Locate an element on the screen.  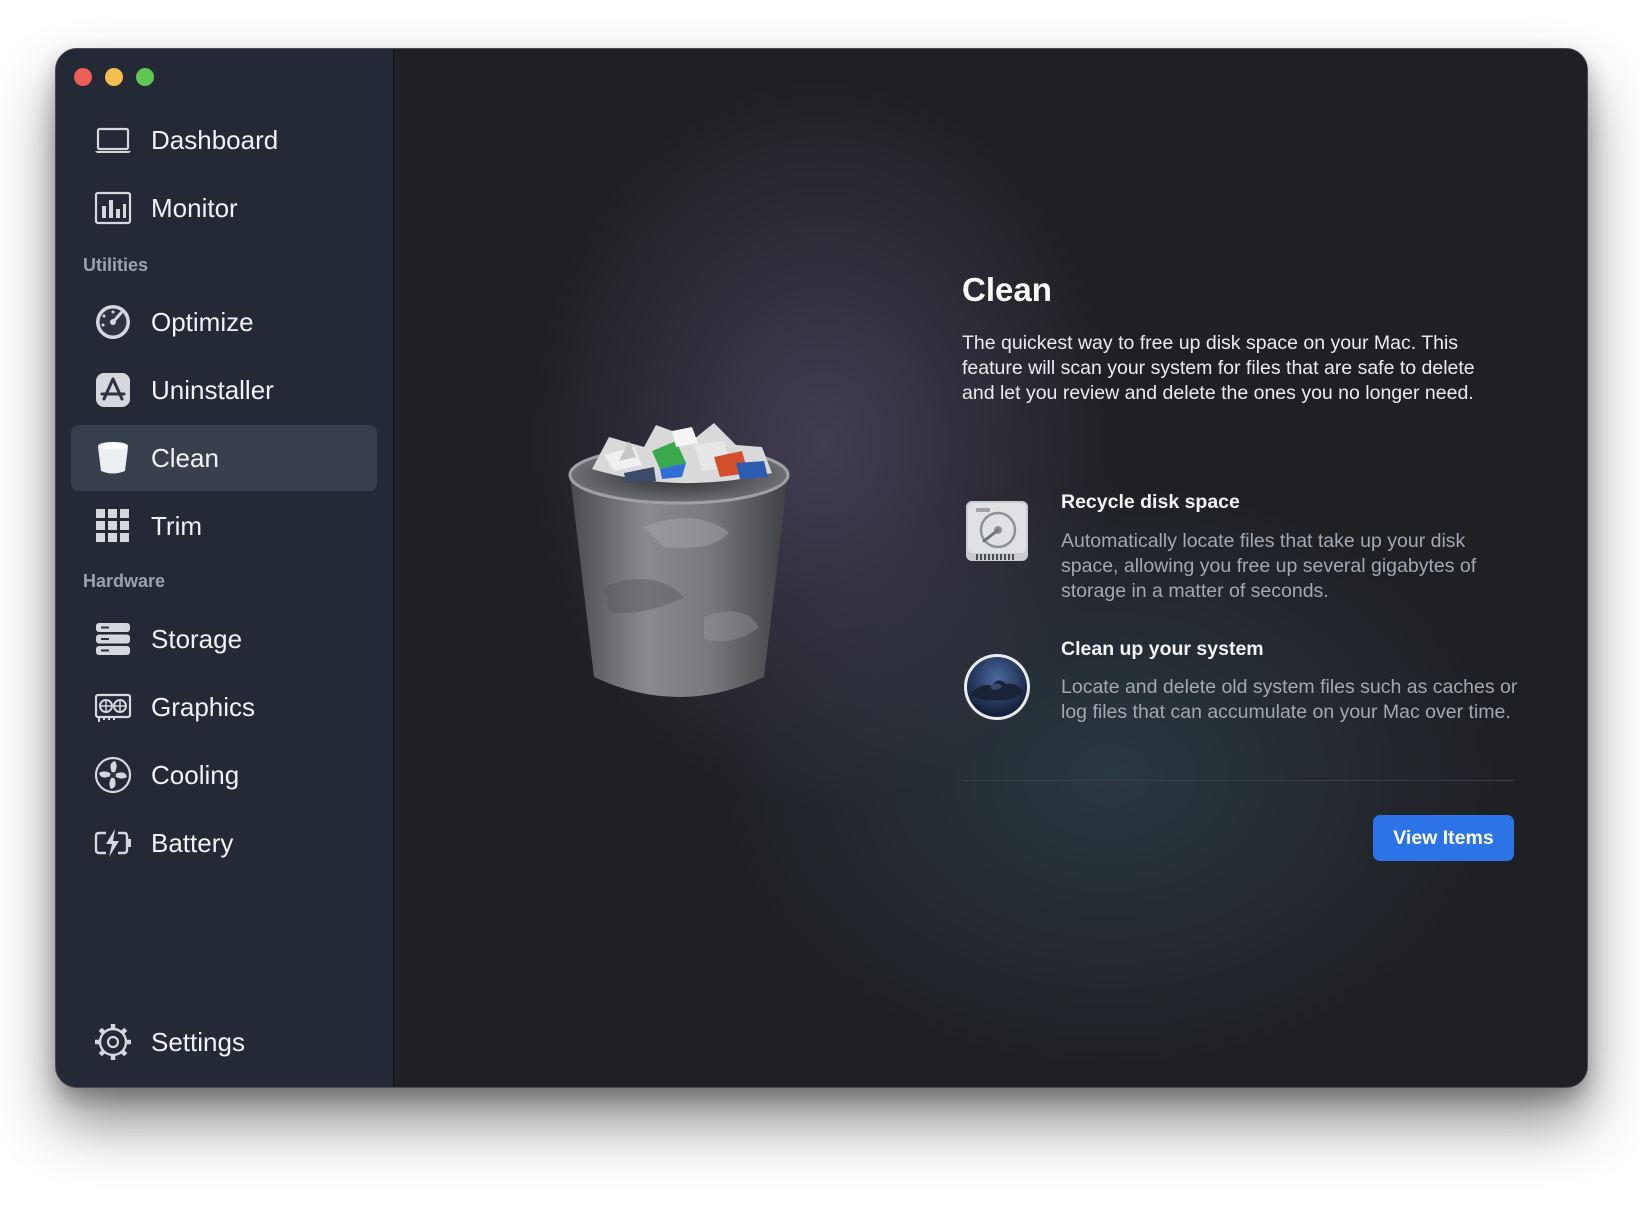
laptop-icon is located at coordinates (113, 140).